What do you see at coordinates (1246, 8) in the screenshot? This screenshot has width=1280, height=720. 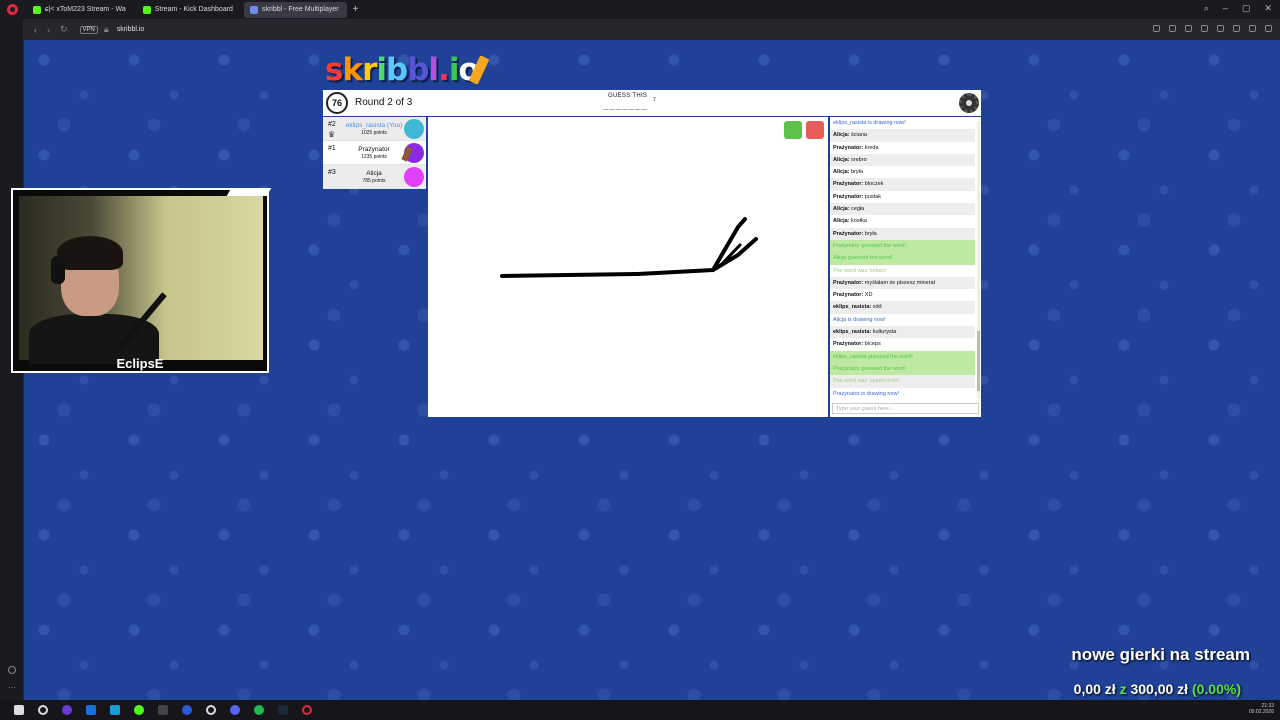 I see `maximize-icon: ▢` at bounding box center [1246, 8].